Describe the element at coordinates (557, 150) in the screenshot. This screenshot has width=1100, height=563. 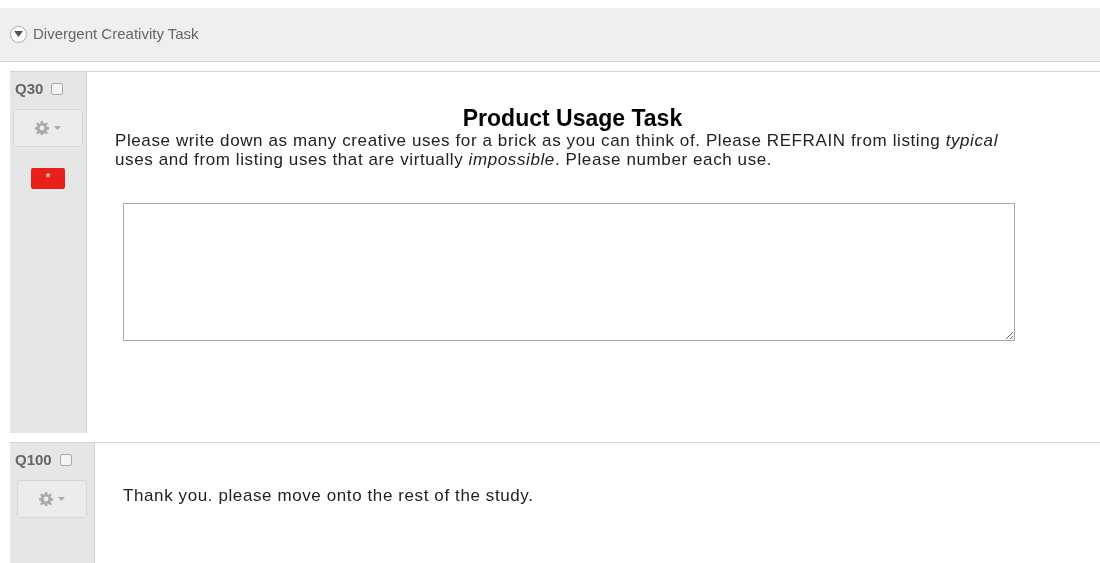
I see `question-text: Please write down as many creative uses for a brick as you can think of. Please REFRAIN from listing typical uses and from listing uses that are virtually impossible. Please number each use.` at that location.